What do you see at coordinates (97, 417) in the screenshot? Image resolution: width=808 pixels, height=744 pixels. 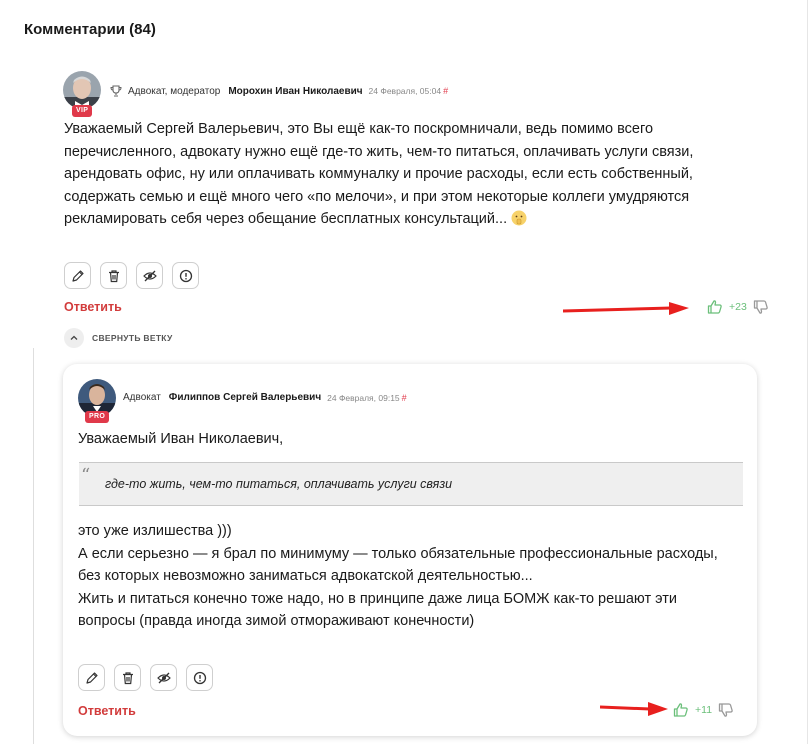 I see `pro-badge: PRO` at bounding box center [97, 417].